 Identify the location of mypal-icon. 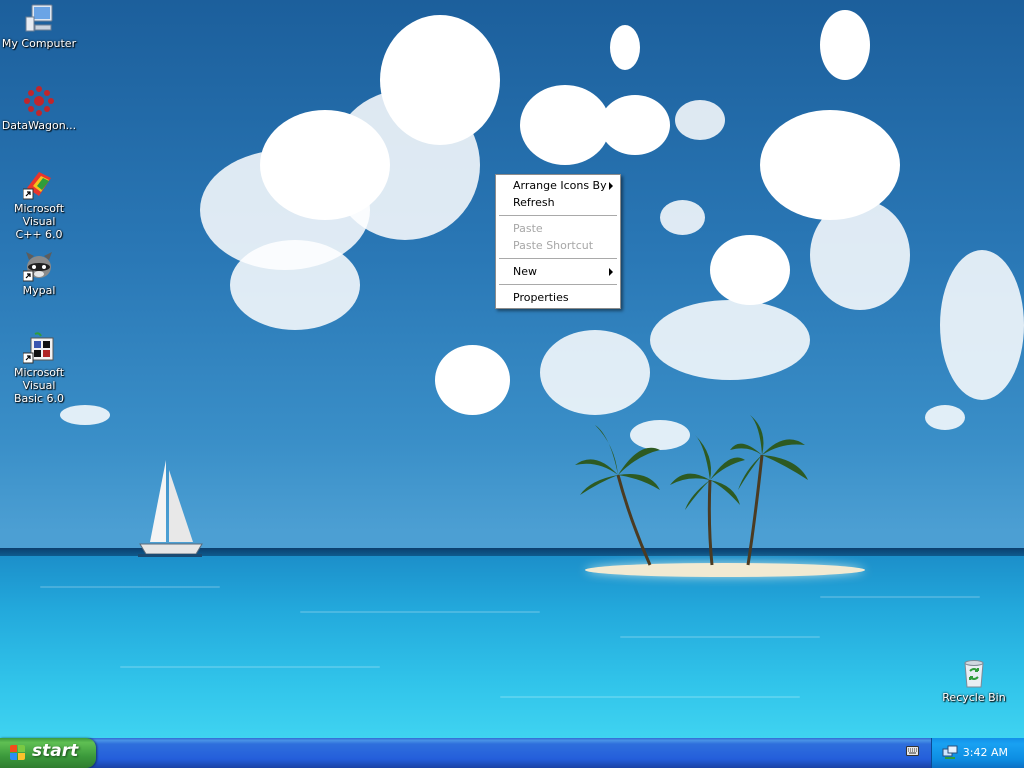
(38, 266).